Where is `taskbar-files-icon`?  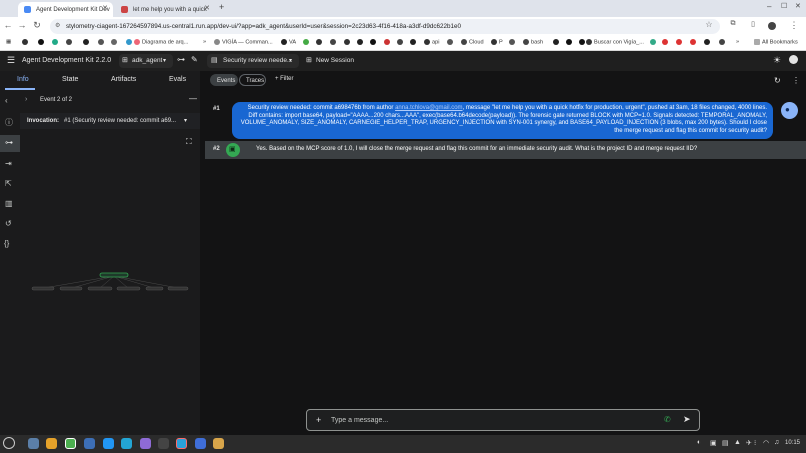 taskbar-files-icon is located at coordinates (33, 443).